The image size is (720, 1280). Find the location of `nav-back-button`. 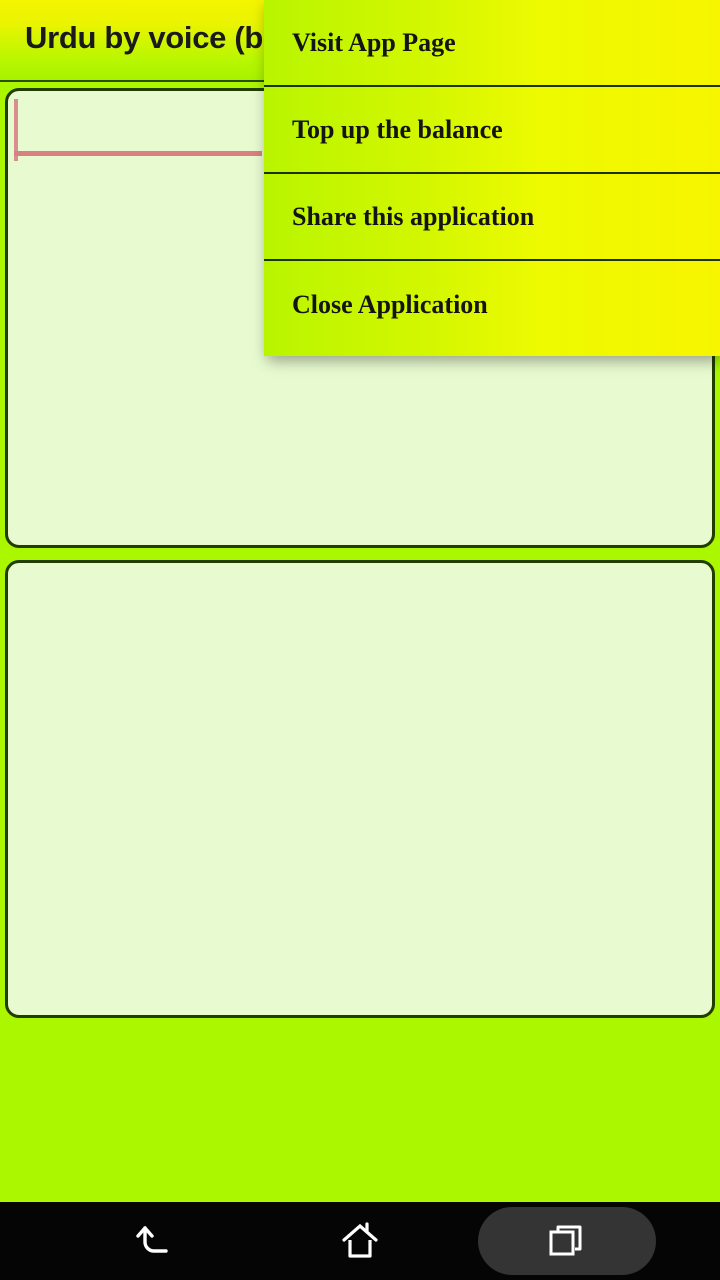

nav-back-button is located at coordinates (155, 1241).